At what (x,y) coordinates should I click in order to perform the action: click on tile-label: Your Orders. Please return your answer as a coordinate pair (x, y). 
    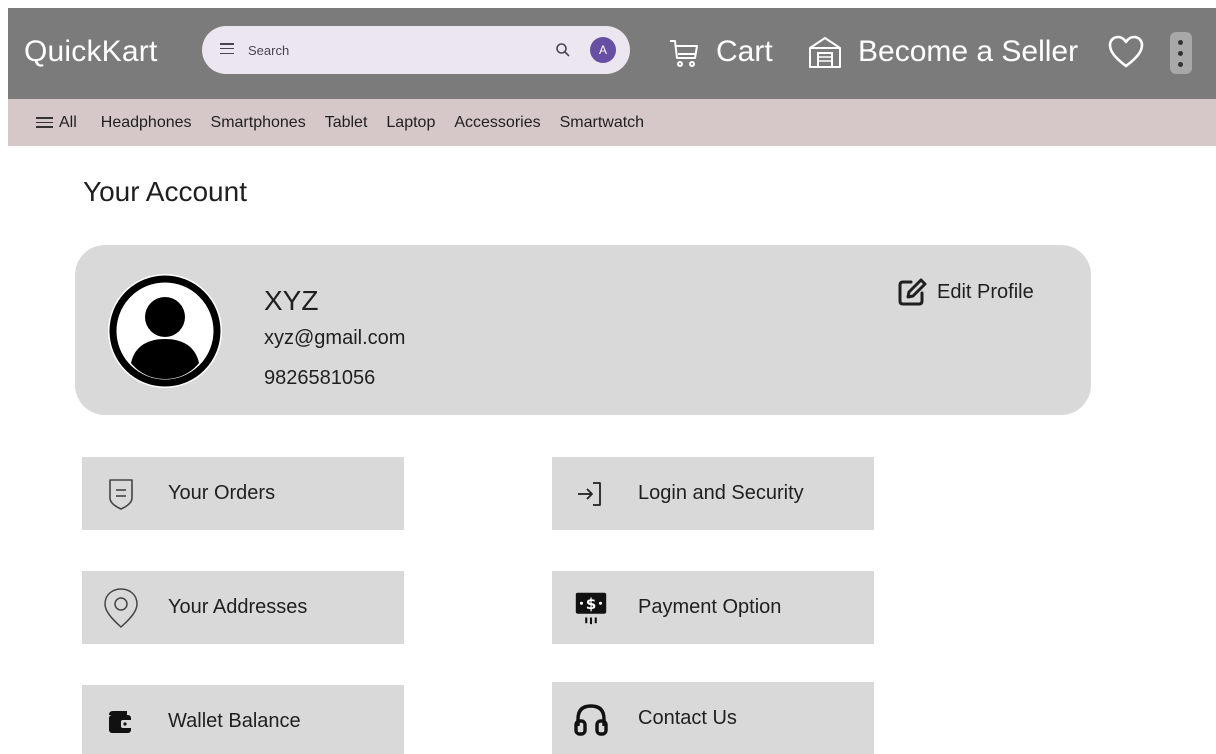
    Looking at the image, I should click on (222, 493).